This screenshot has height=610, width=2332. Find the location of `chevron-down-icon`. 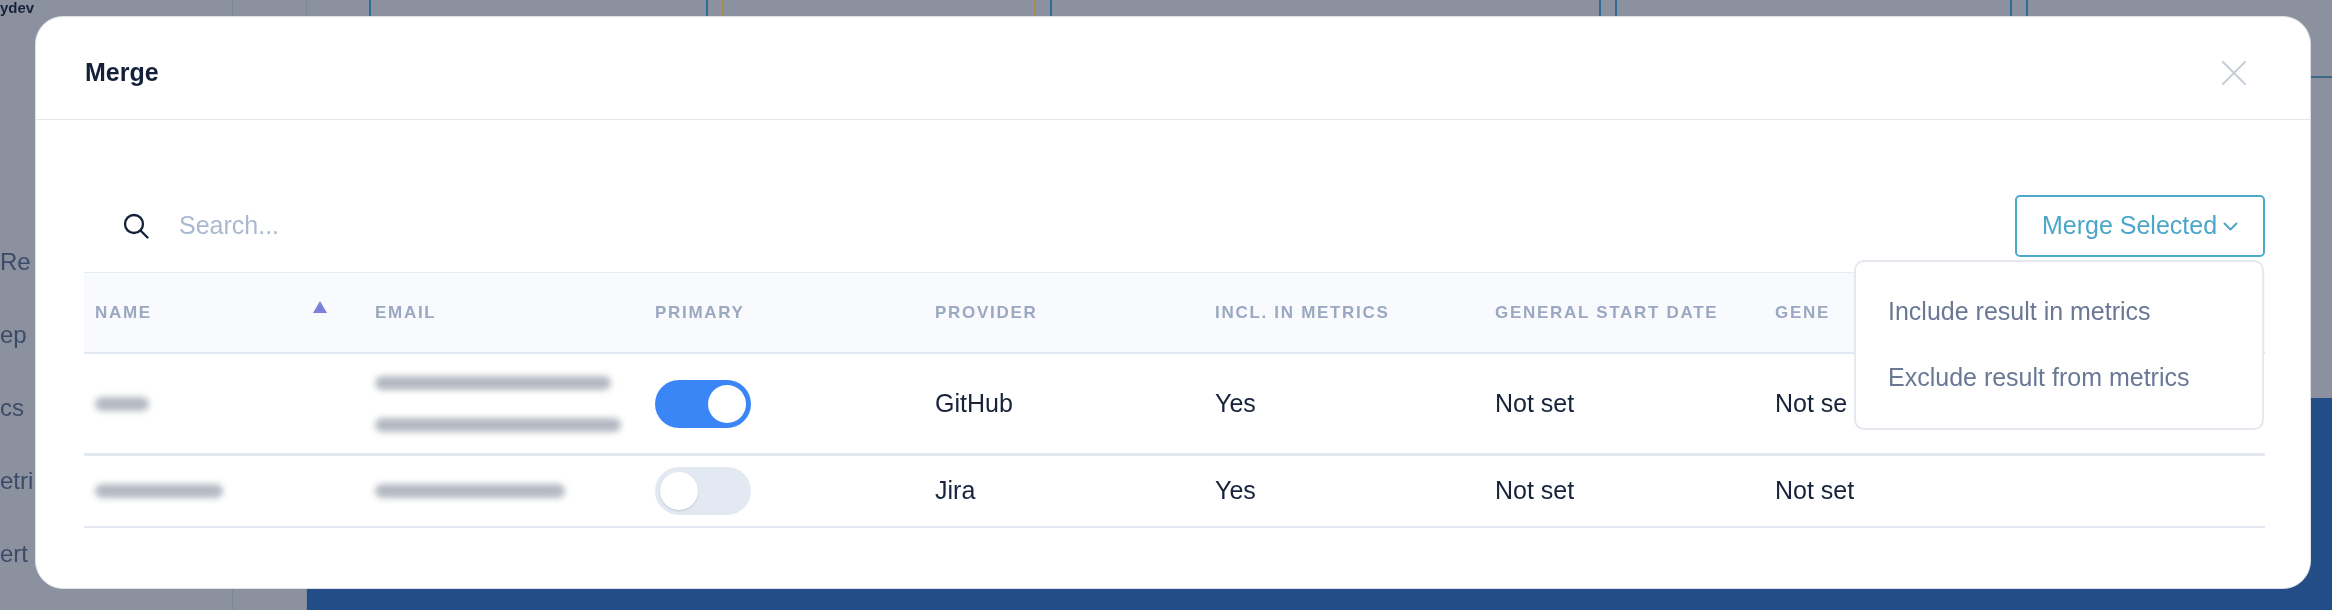

chevron-down-icon is located at coordinates (2231, 226).